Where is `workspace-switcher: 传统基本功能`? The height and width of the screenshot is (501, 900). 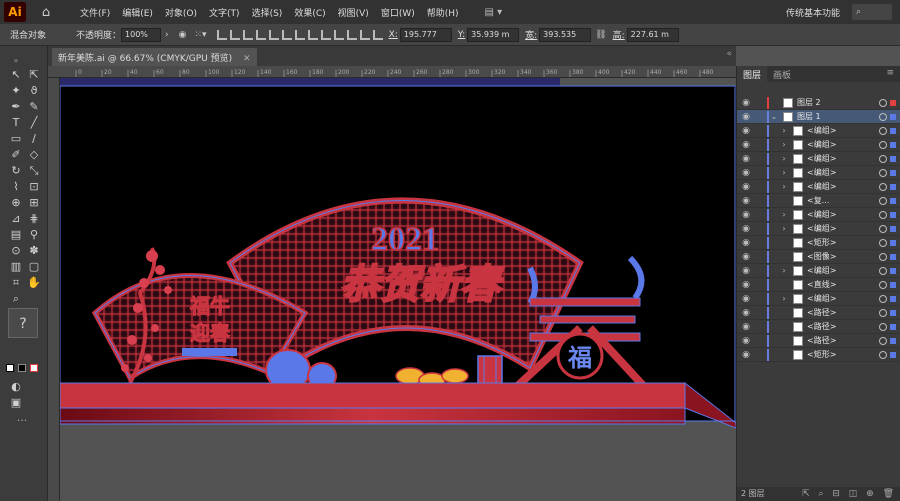 workspace-switcher: 传统基本功能 is located at coordinates (813, 12).